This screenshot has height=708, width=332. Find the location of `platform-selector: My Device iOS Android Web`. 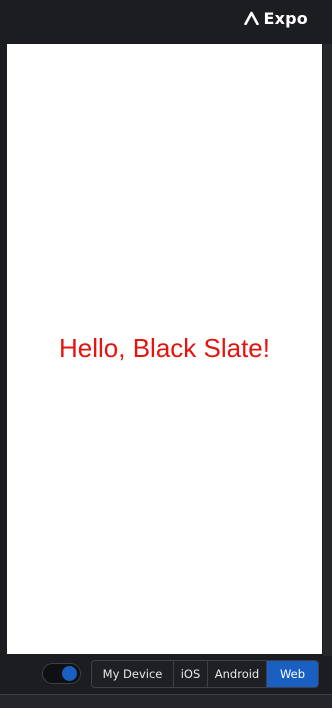

platform-selector: My Device iOS Android Web is located at coordinates (205, 674).